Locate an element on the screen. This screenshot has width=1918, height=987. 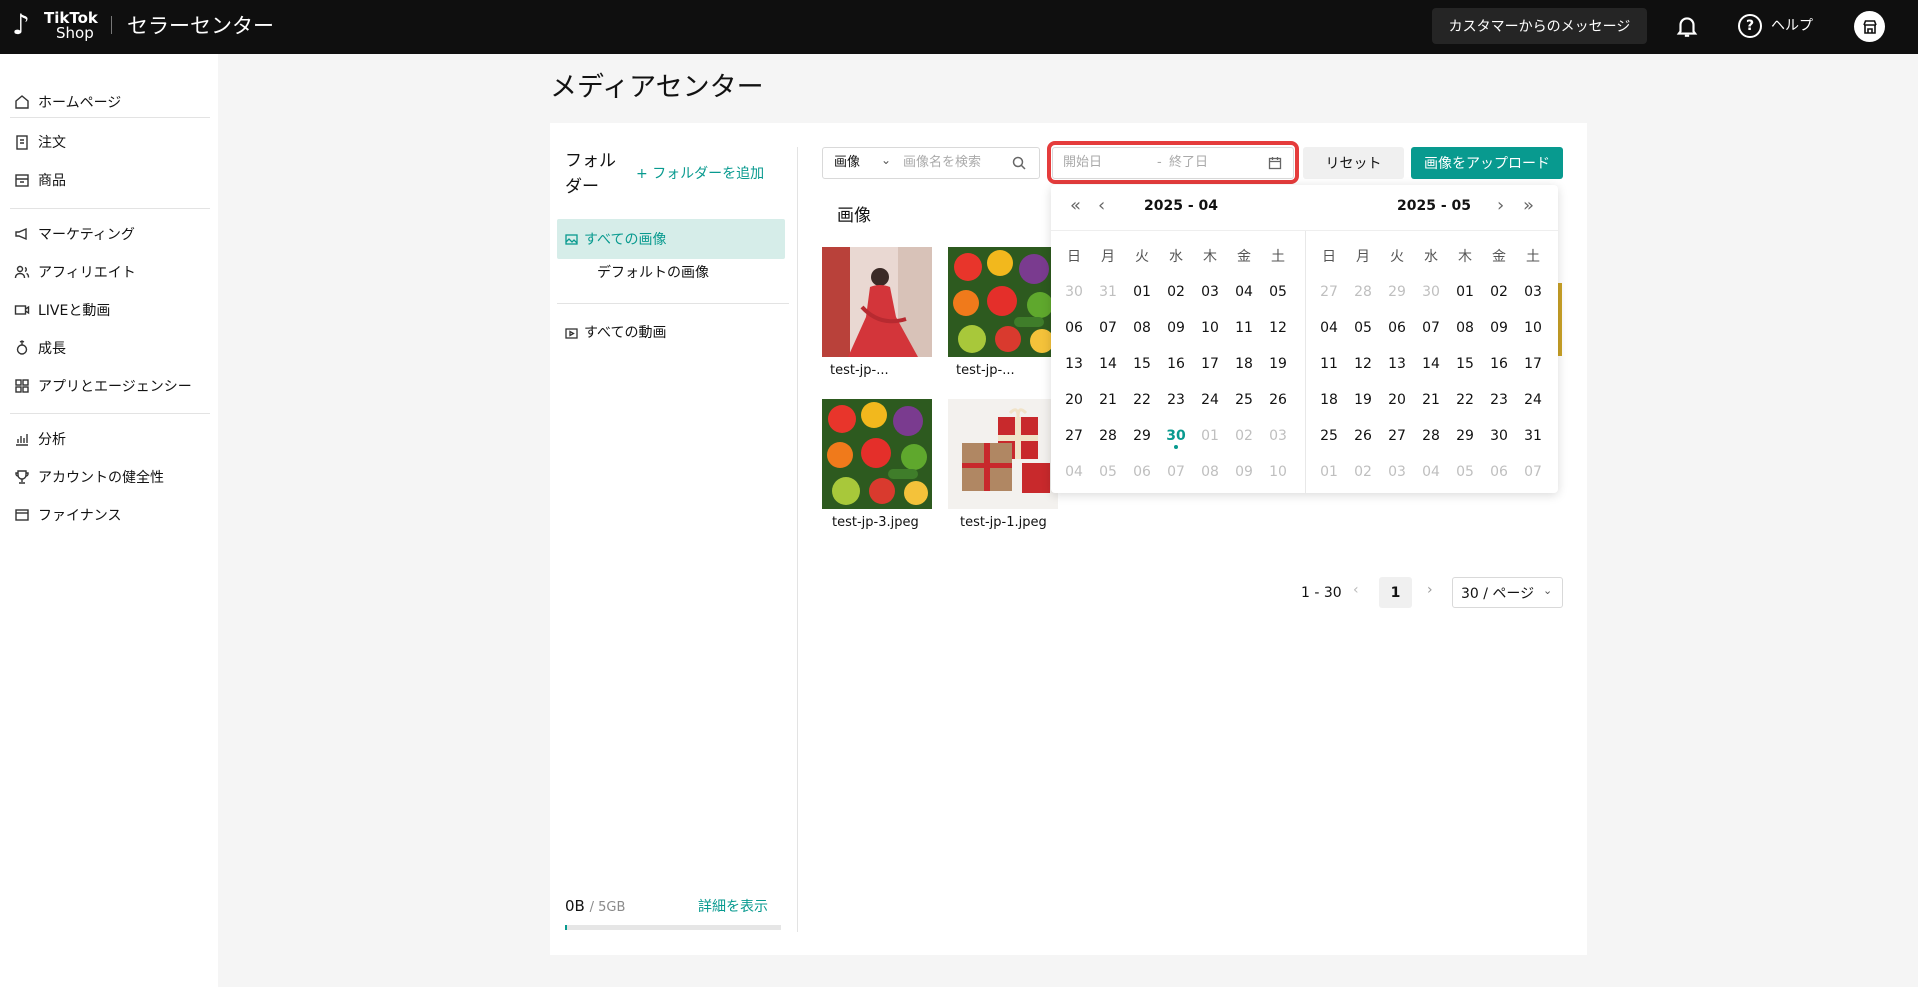
sidebar-item-home: ホームページ is located at coordinates (67, 102).